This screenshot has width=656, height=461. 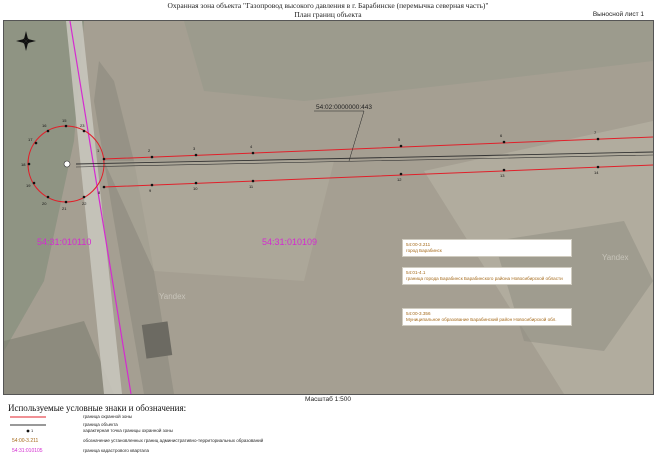 What do you see at coordinates (128, 430) in the screenshot?
I see `legend-text: характерная точка границы охранной зоны` at bounding box center [128, 430].